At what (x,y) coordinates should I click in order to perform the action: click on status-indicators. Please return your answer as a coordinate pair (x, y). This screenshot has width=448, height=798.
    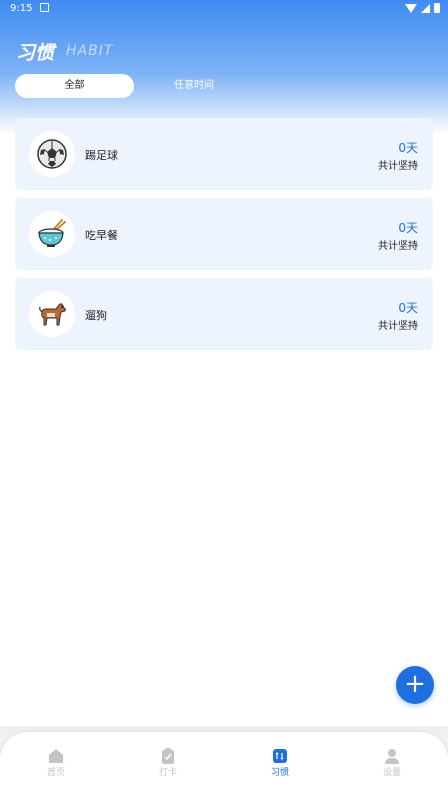
    Looking at the image, I should click on (422, 8).